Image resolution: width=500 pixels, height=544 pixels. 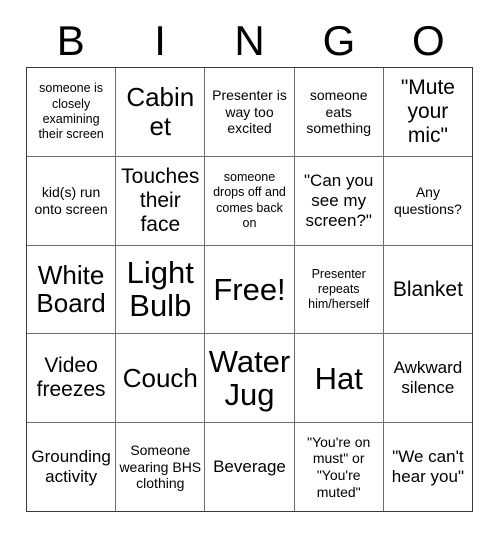 I want to click on bingo-cell: Water Jug, so click(x=250, y=379).